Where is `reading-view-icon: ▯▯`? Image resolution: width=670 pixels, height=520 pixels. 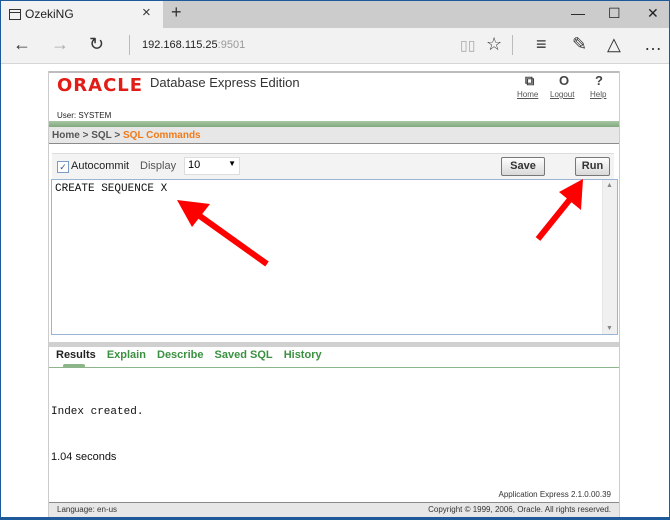 reading-view-icon: ▯▯ is located at coordinates (467, 45).